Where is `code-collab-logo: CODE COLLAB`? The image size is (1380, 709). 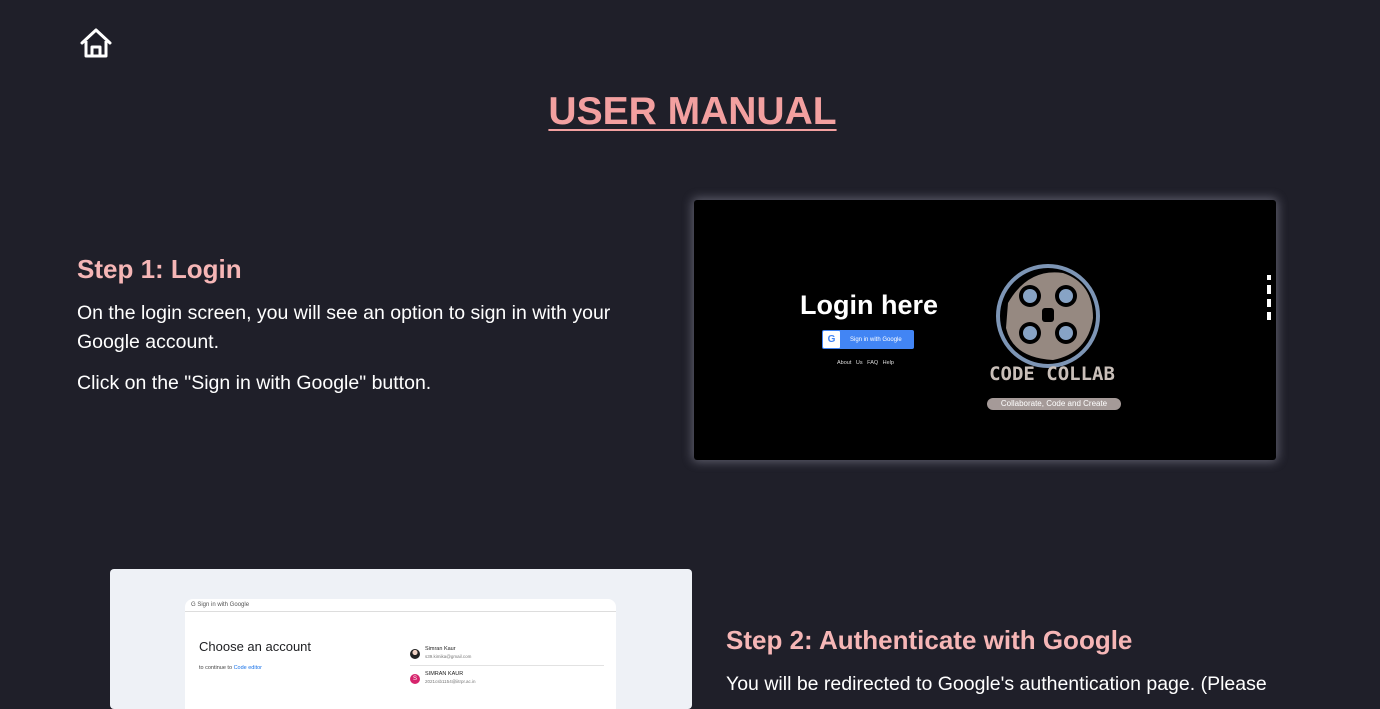 code-collab-logo: CODE COLLAB is located at coordinates (1052, 324).